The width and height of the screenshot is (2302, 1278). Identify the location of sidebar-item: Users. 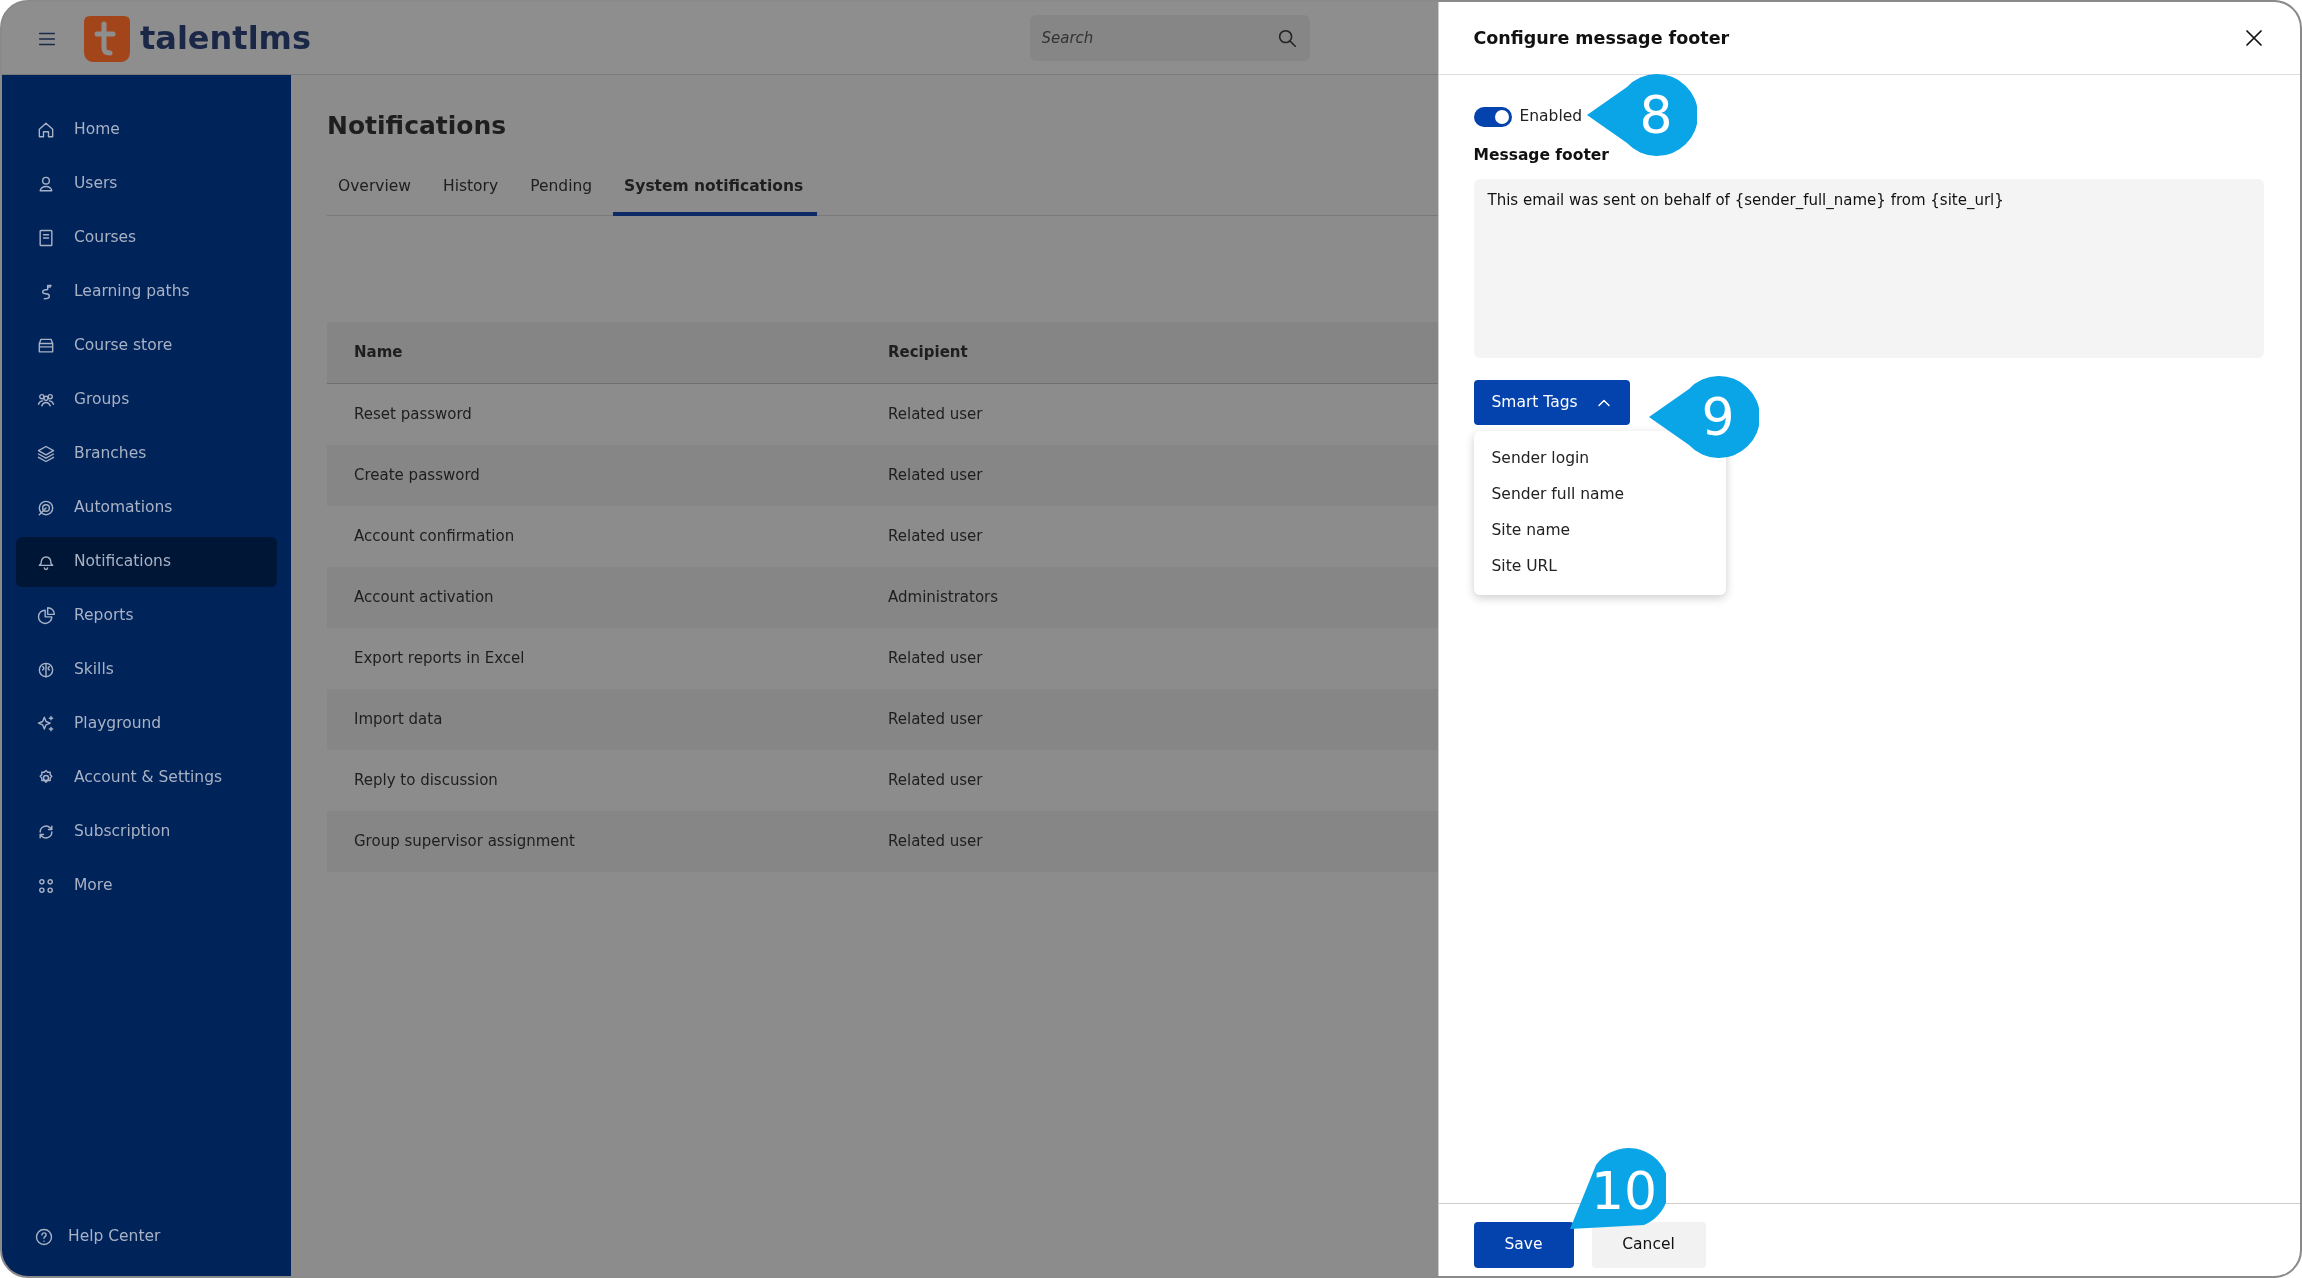
(146, 184).